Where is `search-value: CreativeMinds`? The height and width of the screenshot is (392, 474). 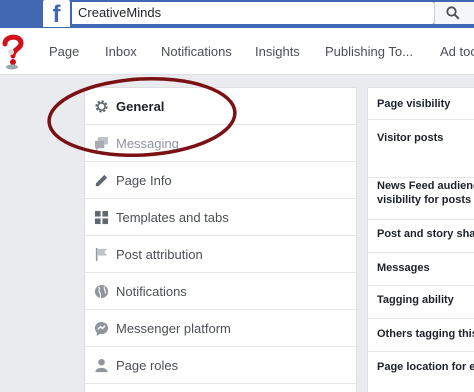 search-value: CreativeMinds is located at coordinates (120, 12).